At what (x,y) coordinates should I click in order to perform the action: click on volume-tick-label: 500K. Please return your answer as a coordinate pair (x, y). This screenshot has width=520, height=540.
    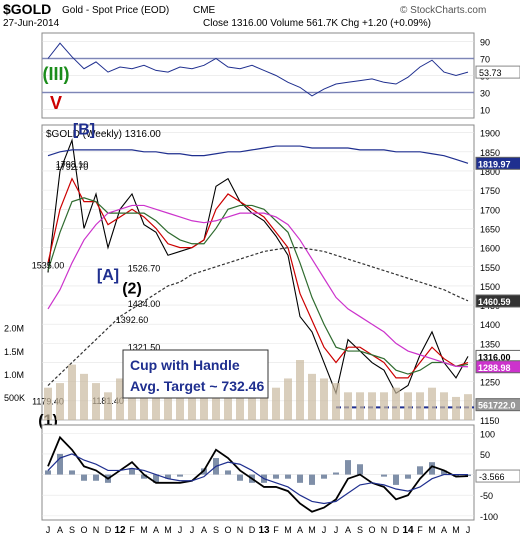
    Looking at the image, I should click on (14, 398).